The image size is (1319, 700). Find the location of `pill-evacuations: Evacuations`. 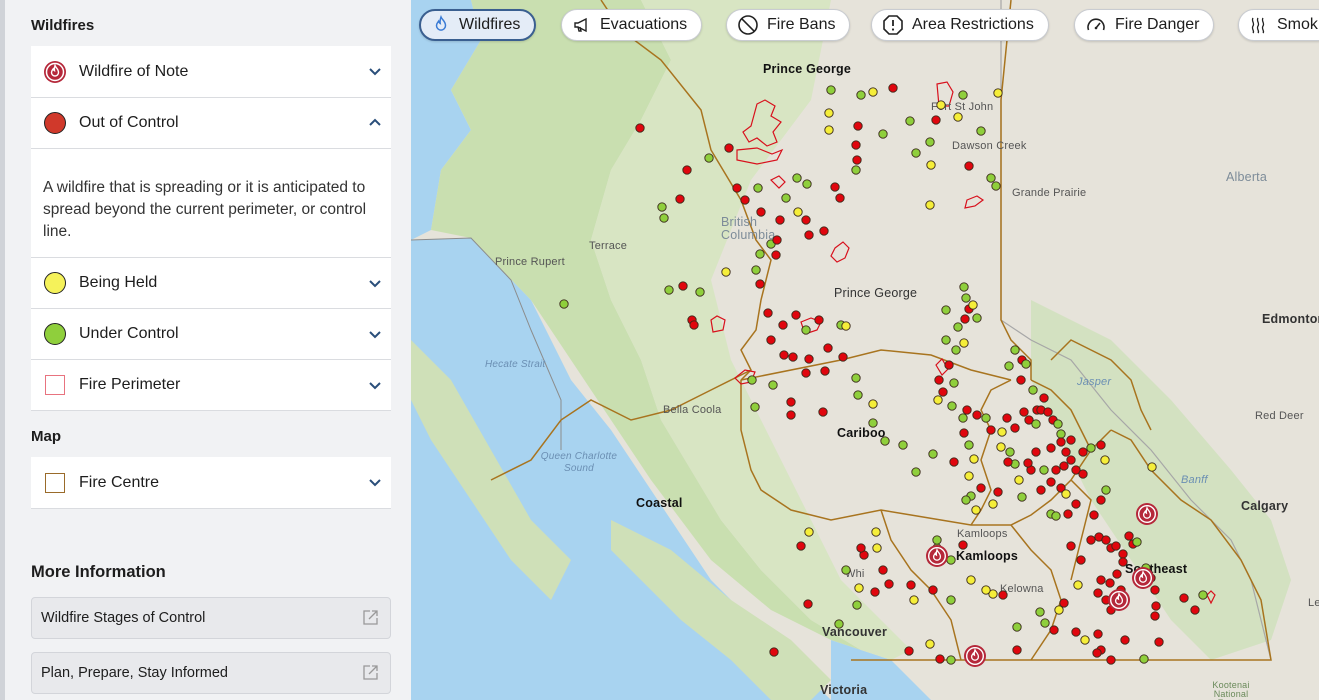

pill-evacuations: Evacuations is located at coordinates (632, 25).